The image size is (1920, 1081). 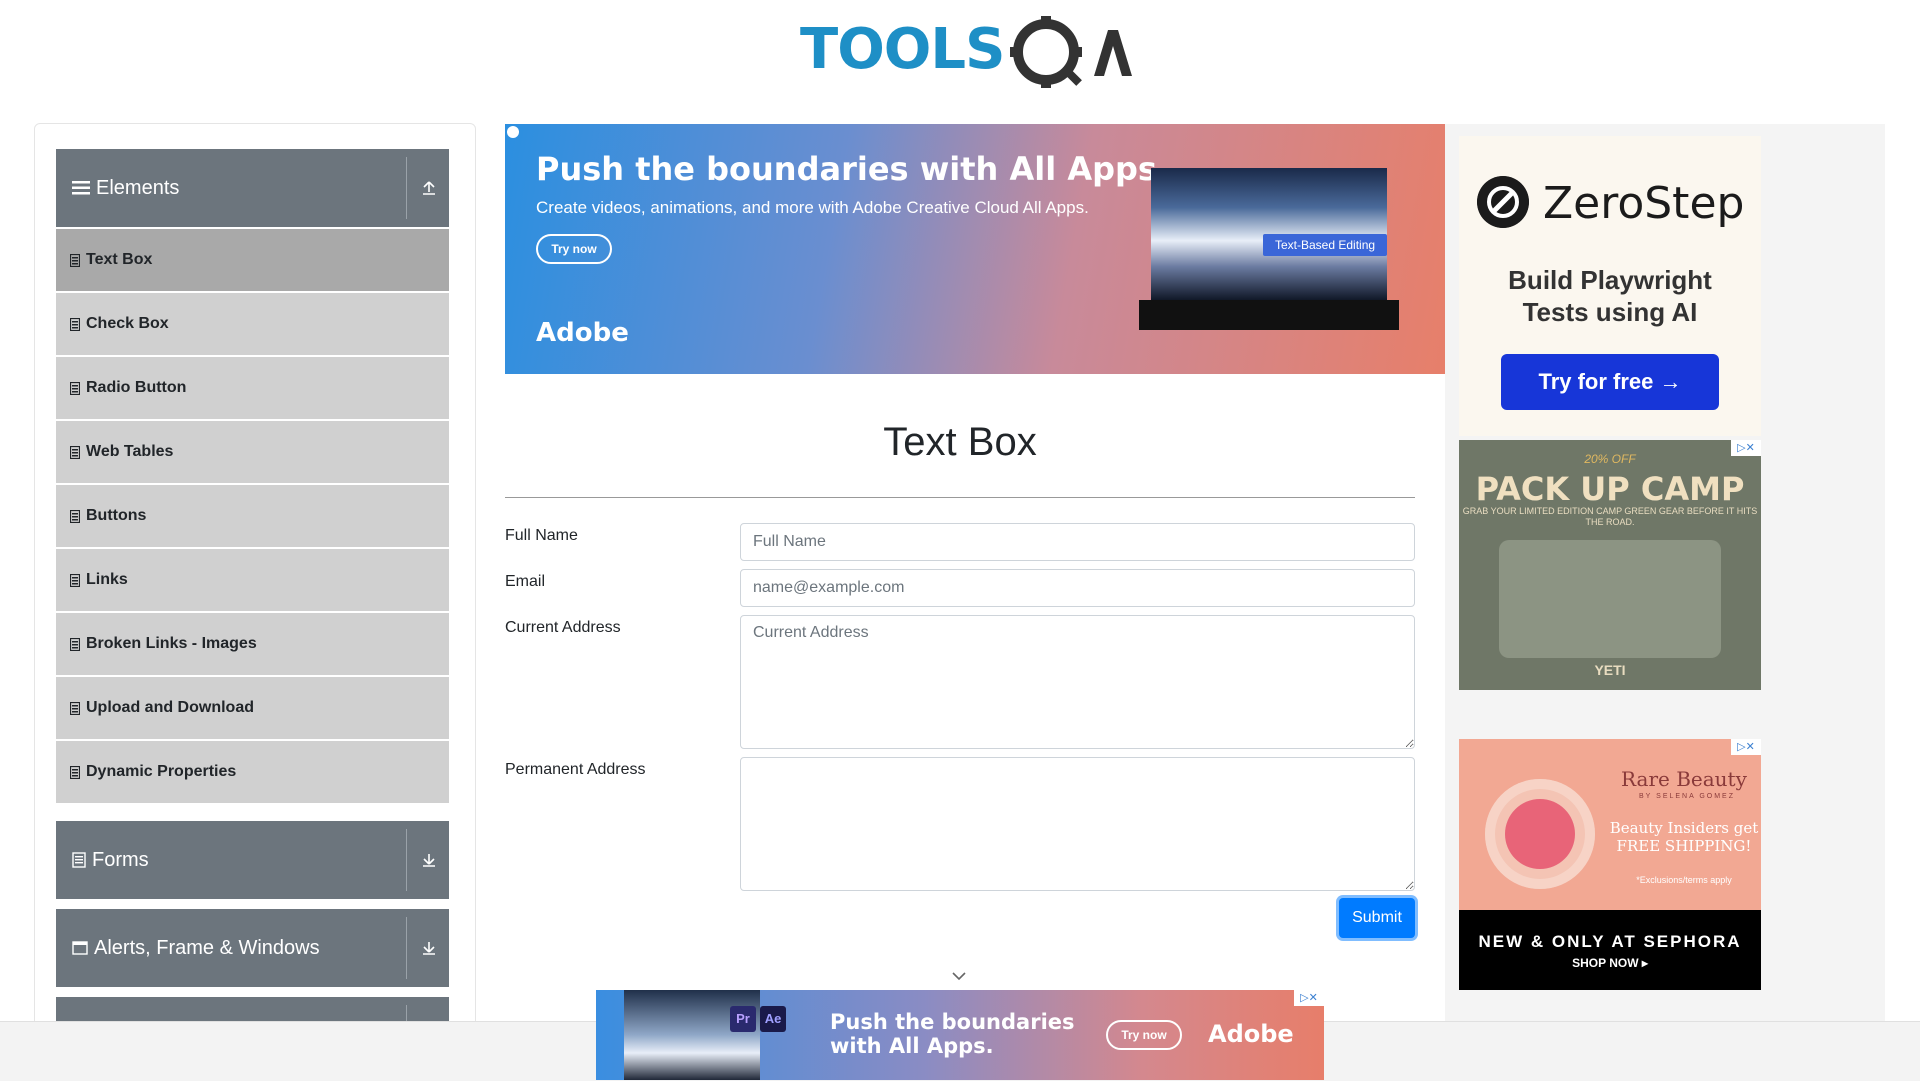 What do you see at coordinates (1684, 837) in the screenshot?
I see `sephora-copy: Beauty Insiders get FREE SHIPPING!` at bounding box center [1684, 837].